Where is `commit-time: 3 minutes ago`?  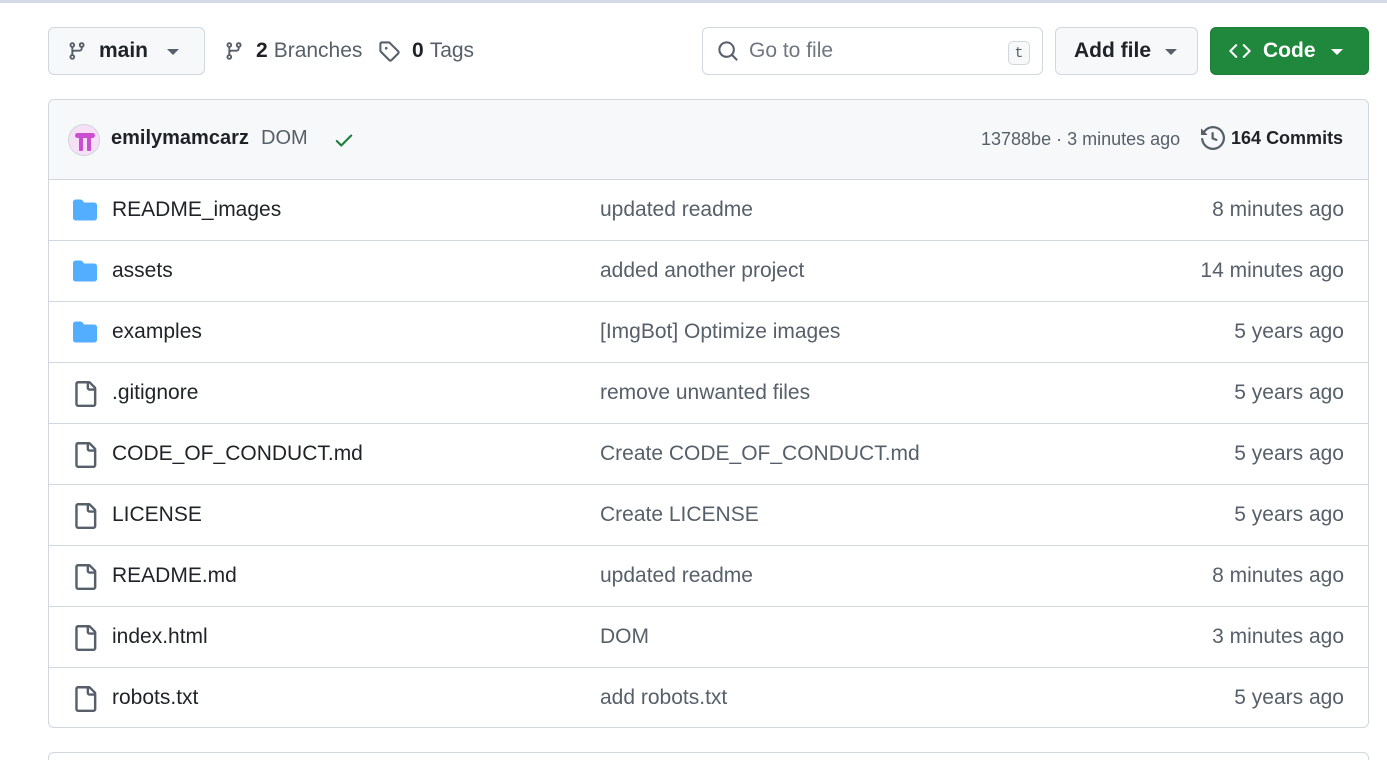
commit-time: 3 minutes ago is located at coordinates (1278, 636).